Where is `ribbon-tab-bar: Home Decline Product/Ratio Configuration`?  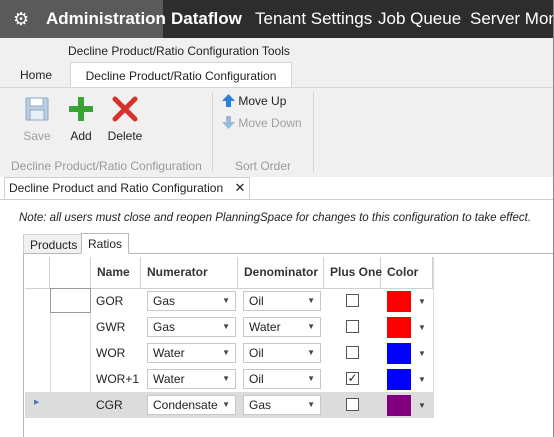 ribbon-tab-bar: Home Decline Product/Ratio Configuration is located at coordinates (277, 75).